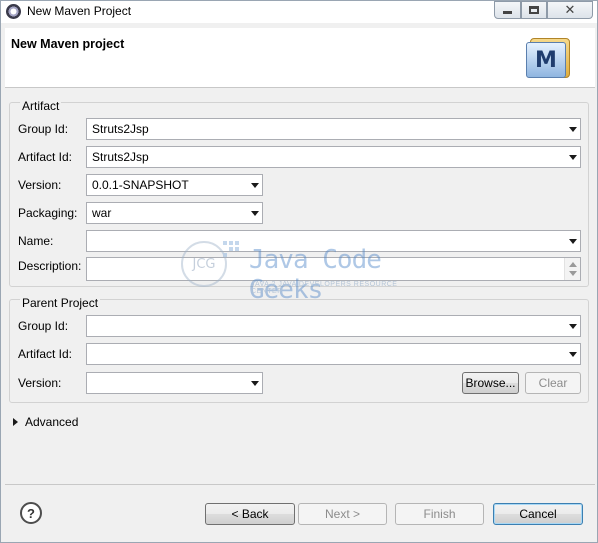  What do you see at coordinates (31, 513) in the screenshot?
I see `help-icon: ?` at bounding box center [31, 513].